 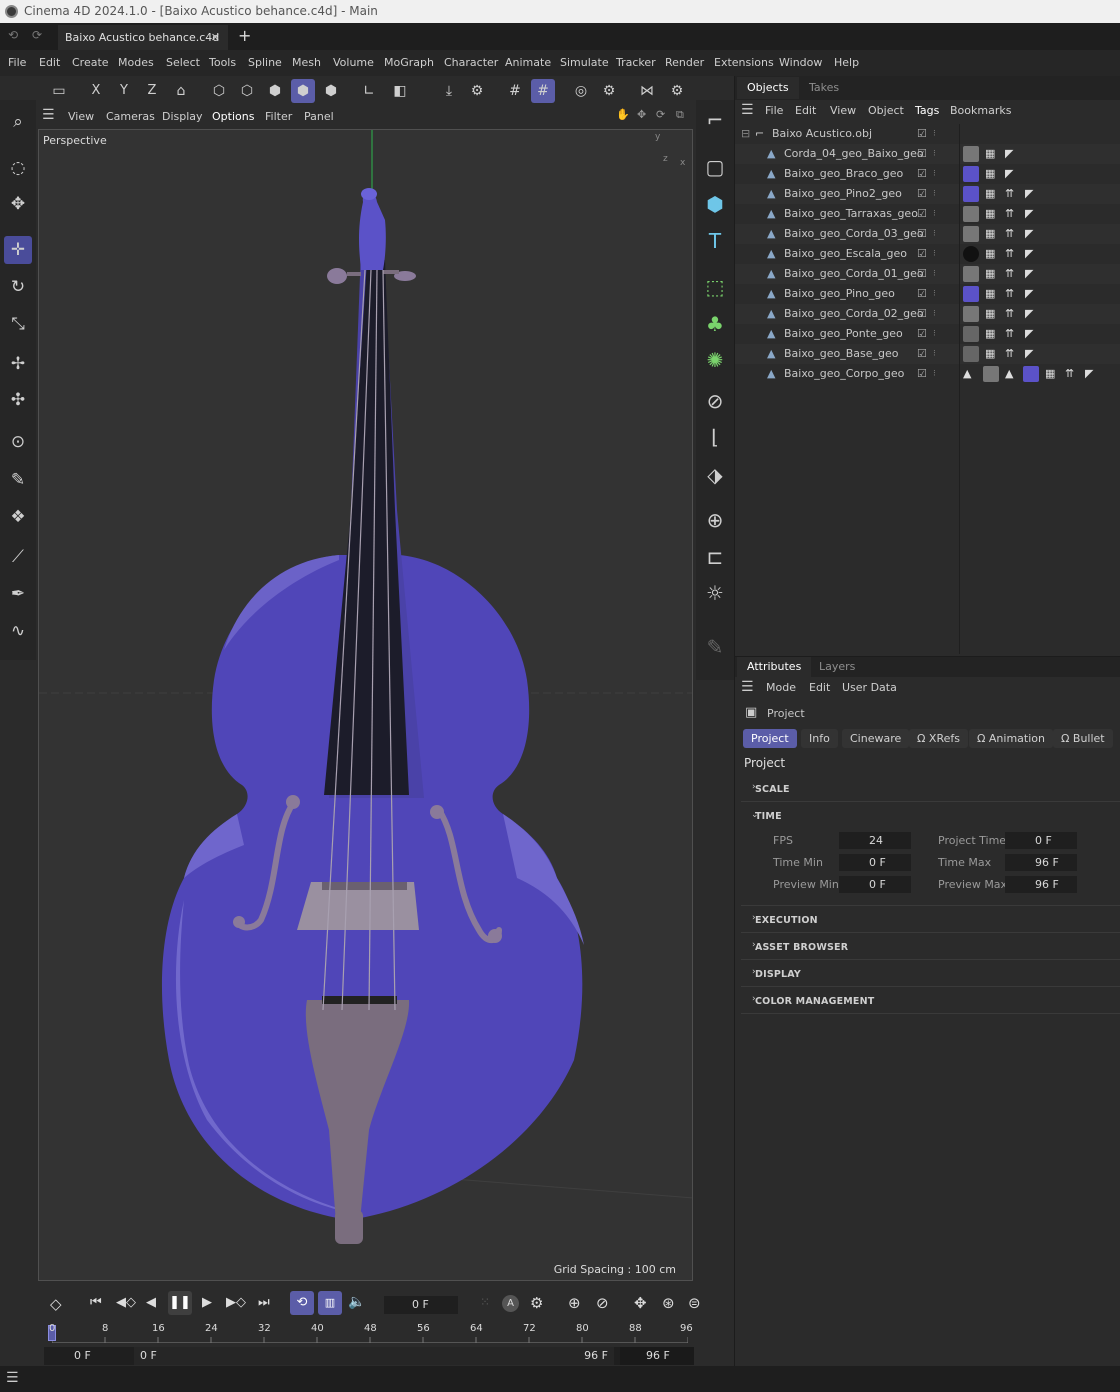 What do you see at coordinates (715, 475) in the screenshot?
I see `field-icon: ⬗` at bounding box center [715, 475].